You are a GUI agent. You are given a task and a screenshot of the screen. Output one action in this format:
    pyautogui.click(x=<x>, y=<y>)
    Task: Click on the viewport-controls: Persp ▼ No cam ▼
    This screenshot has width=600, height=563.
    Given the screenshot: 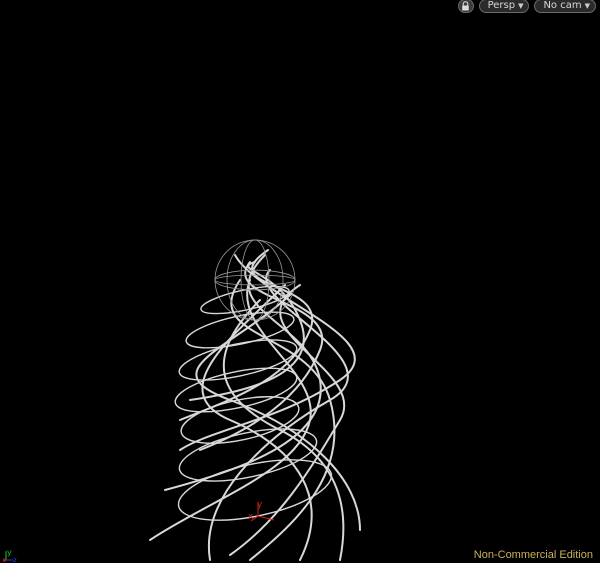 What is the action you would take?
    pyautogui.click(x=528, y=6)
    